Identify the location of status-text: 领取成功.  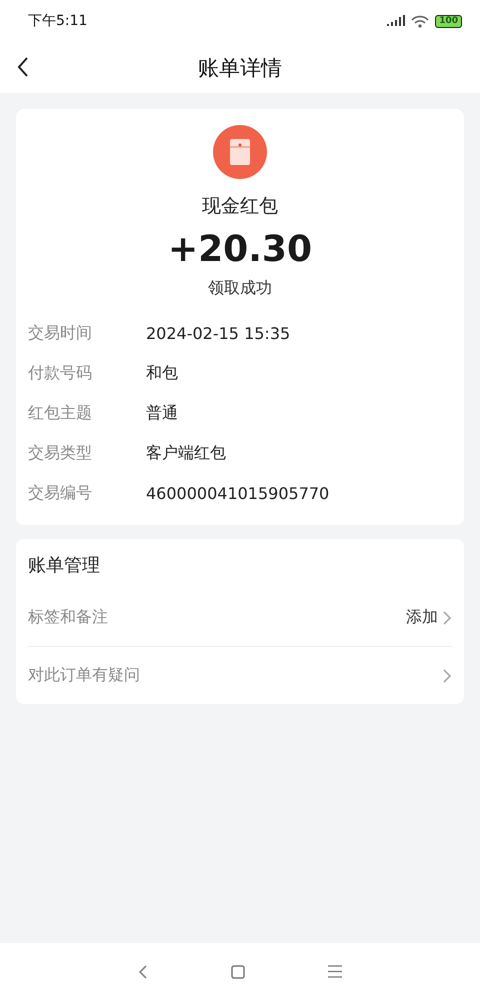
(240, 288).